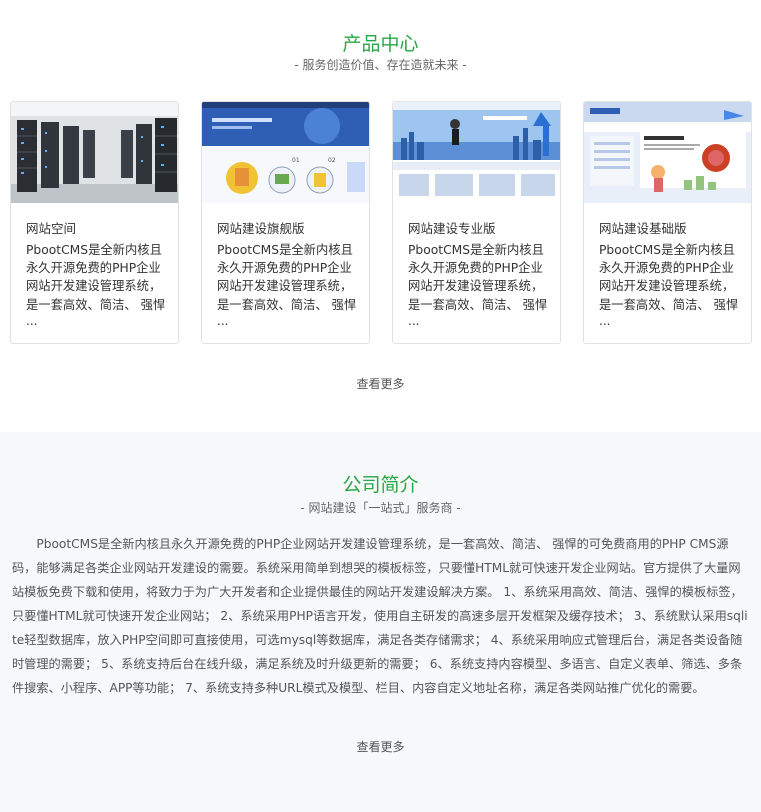  I want to click on product-card-title: 网站建设基础版, so click(643, 227).